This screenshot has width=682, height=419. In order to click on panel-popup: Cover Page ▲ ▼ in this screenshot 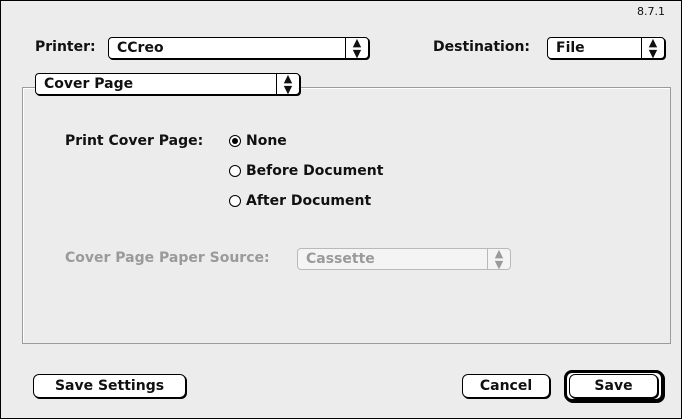, I will do `click(167, 84)`.